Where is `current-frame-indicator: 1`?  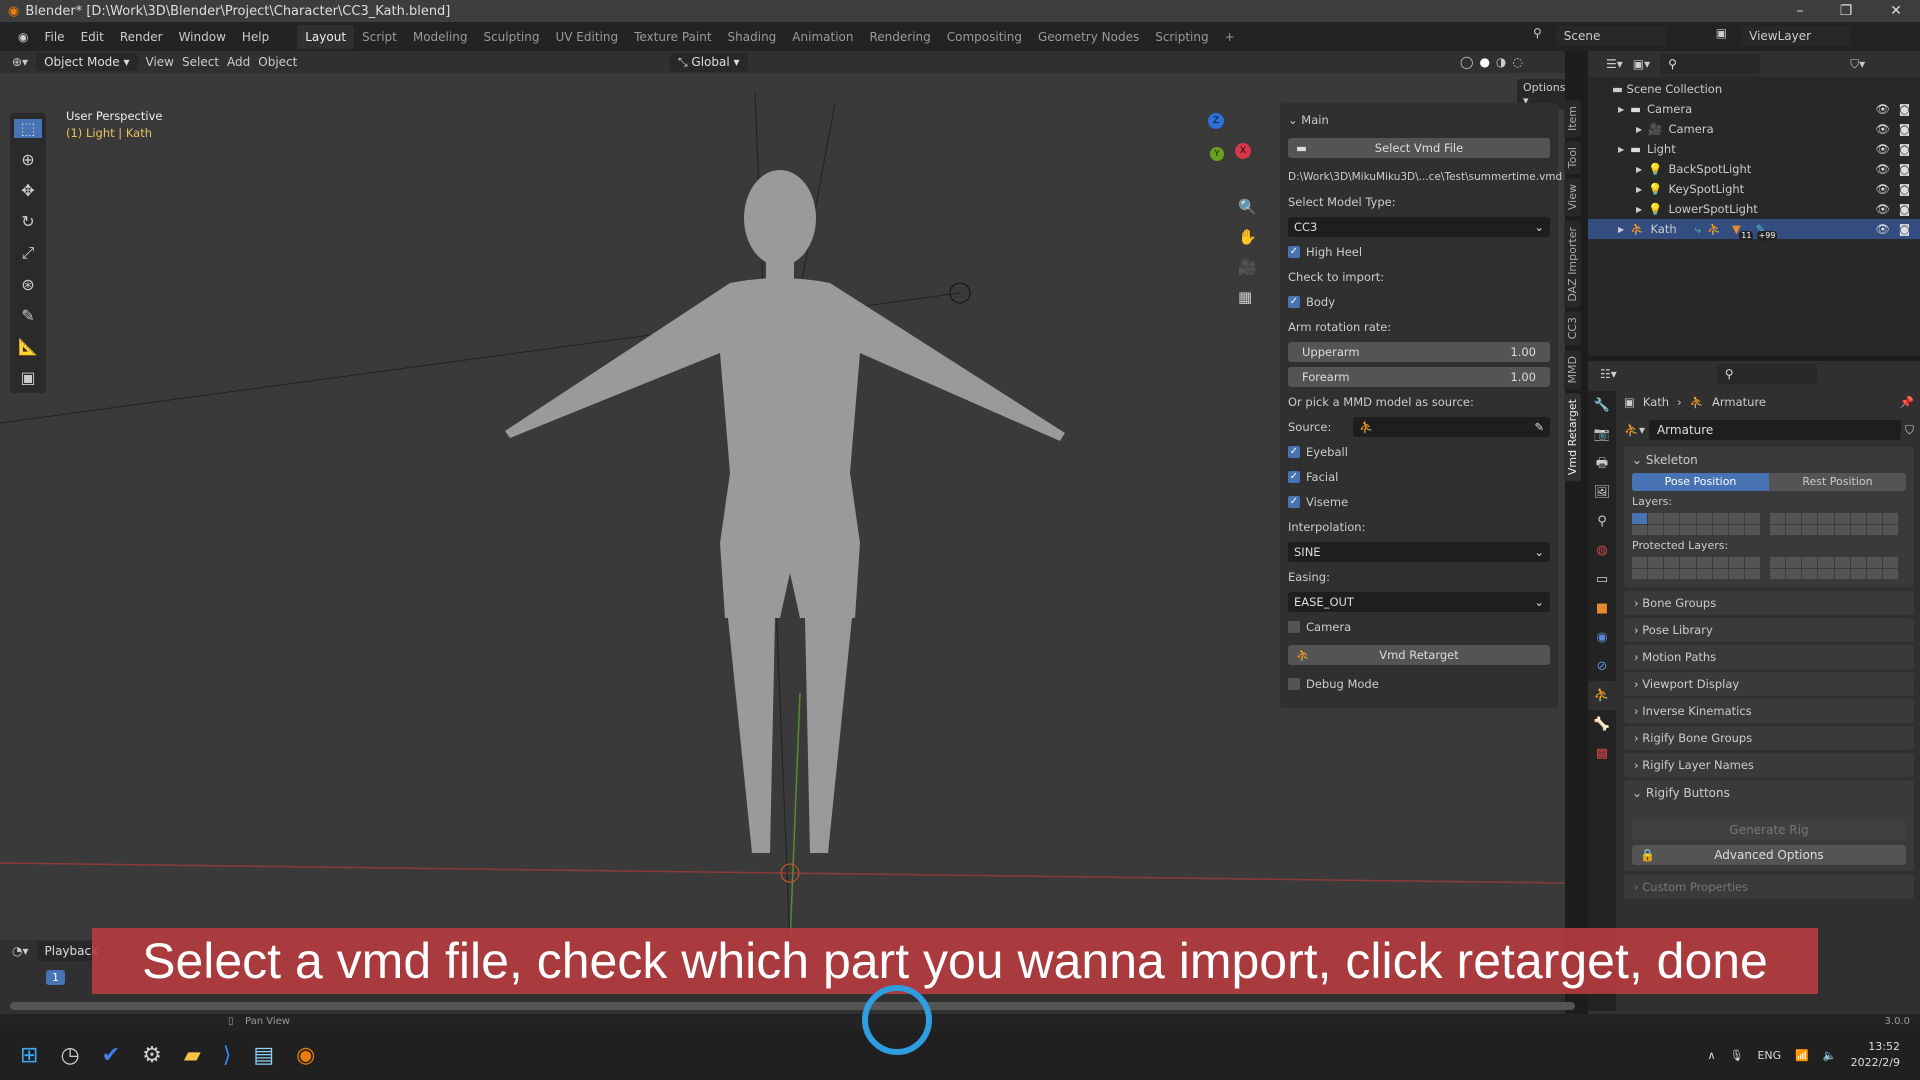 current-frame-indicator: 1 is located at coordinates (55, 977).